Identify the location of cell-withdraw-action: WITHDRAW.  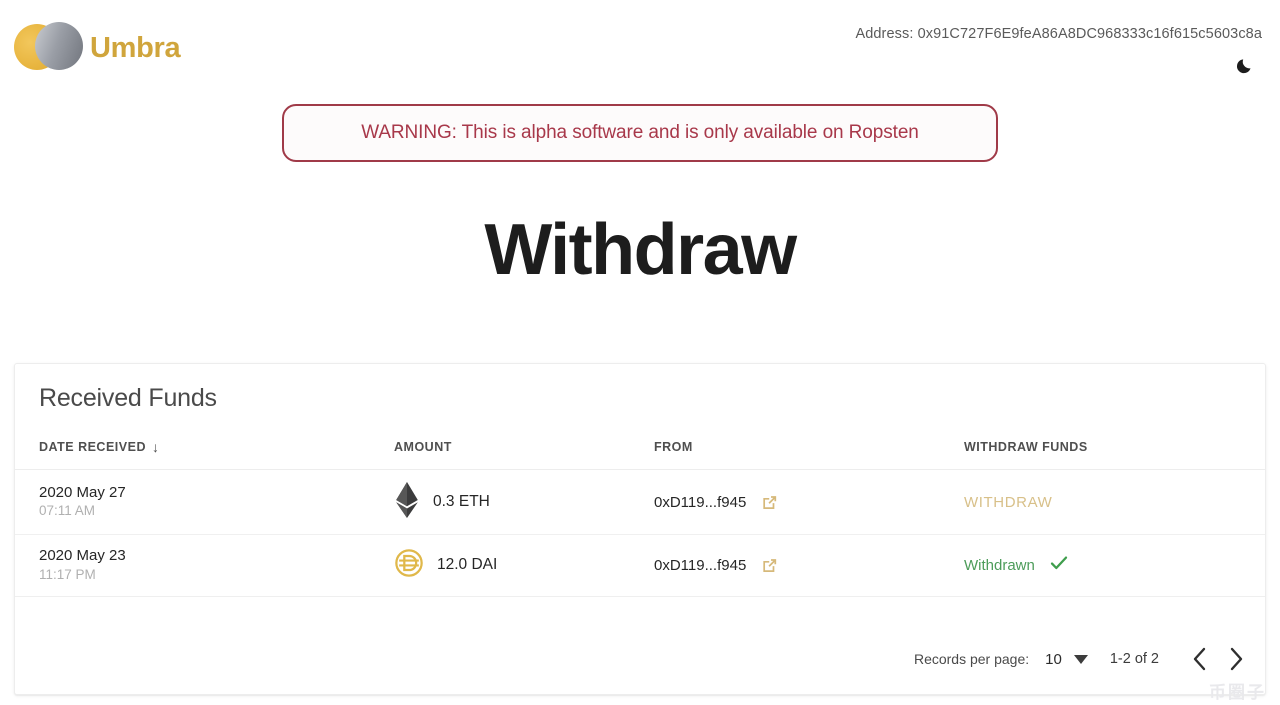
(1114, 502).